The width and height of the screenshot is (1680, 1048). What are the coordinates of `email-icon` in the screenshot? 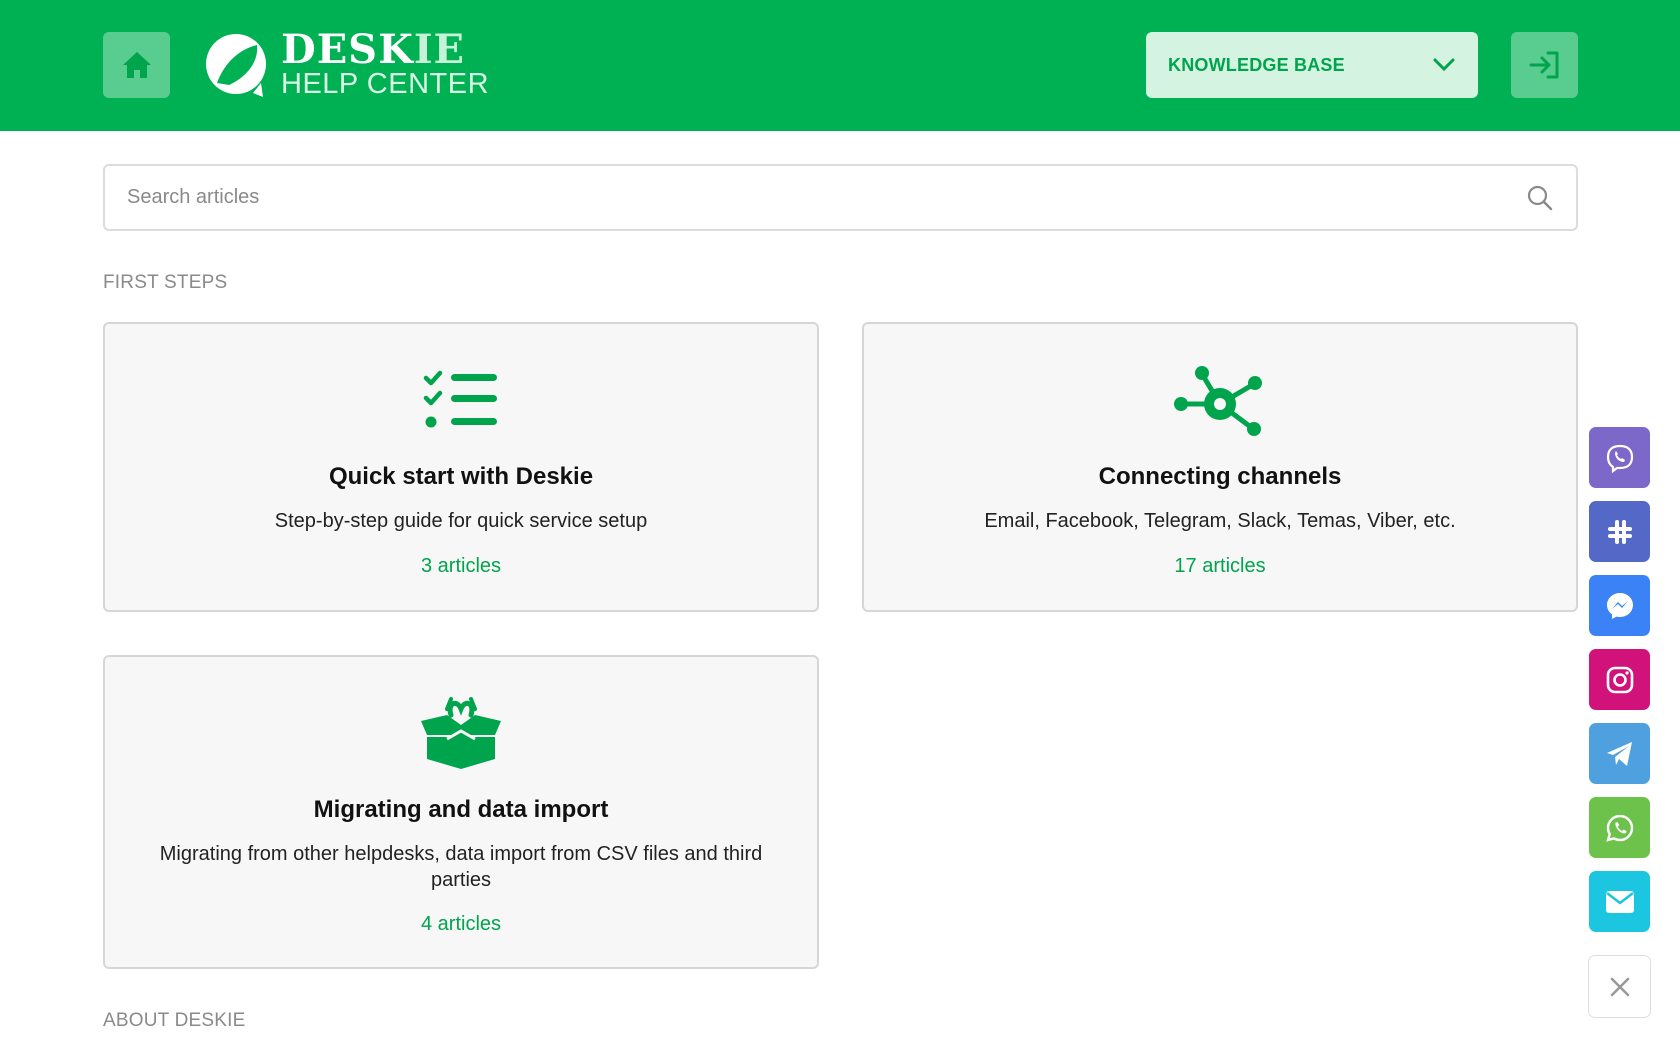 It's located at (1619, 901).